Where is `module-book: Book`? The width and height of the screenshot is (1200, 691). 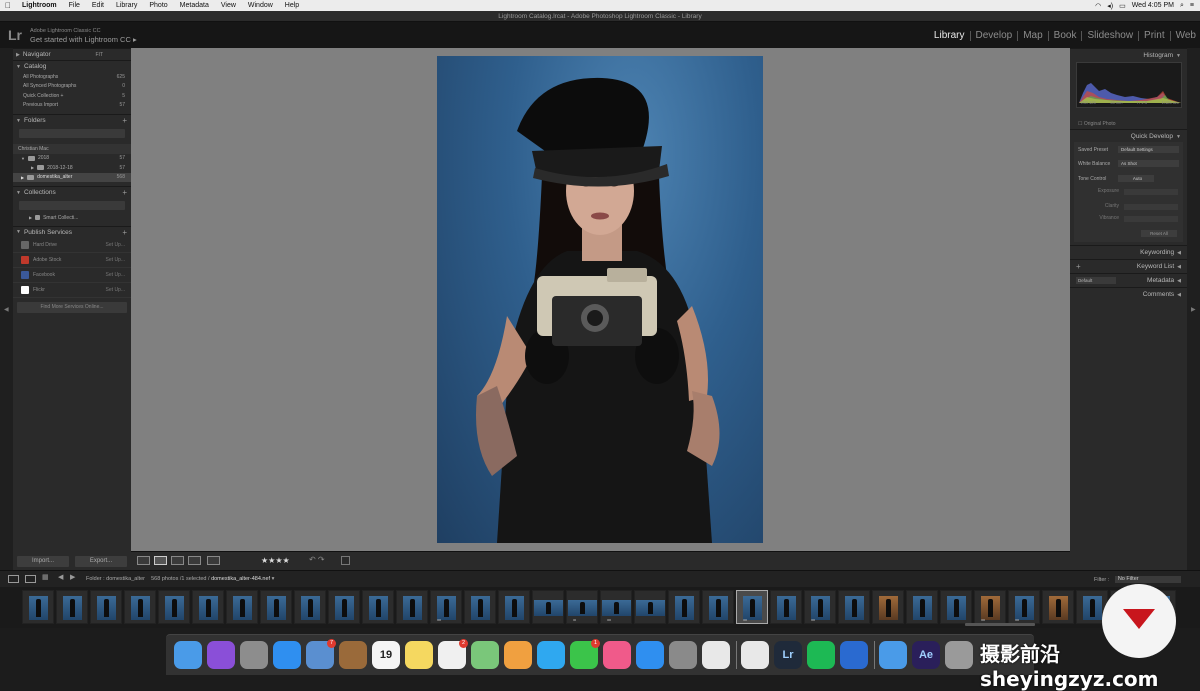 module-book: Book is located at coordinates (1066, 36).